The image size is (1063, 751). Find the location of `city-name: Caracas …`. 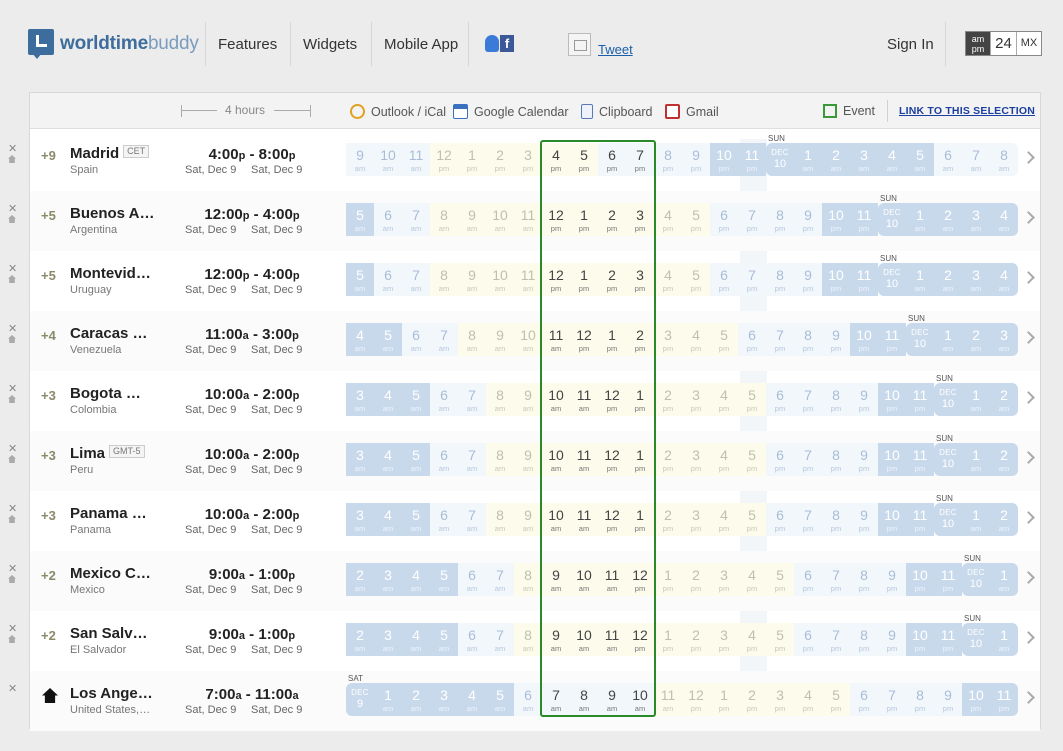

city-name: Caracas … is located at coordinates (109, 333).